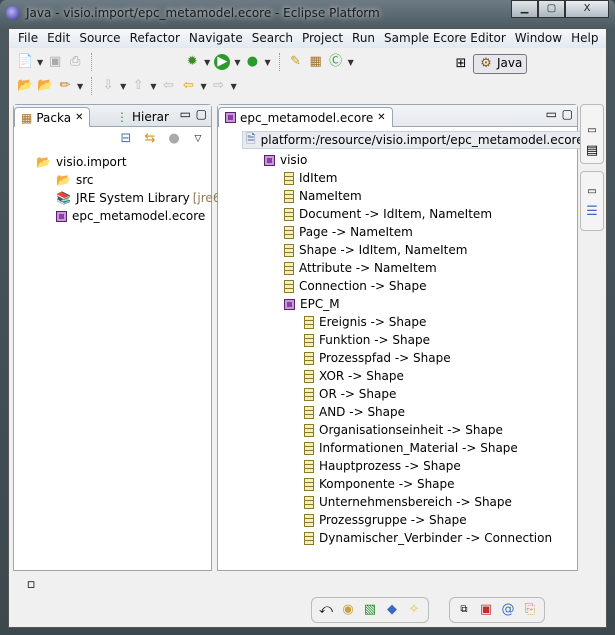 The image size is (615, 635). Describe the element at coordinates (25, 86) in the screenshot. I see `open-type-icon: 📂` at that location.